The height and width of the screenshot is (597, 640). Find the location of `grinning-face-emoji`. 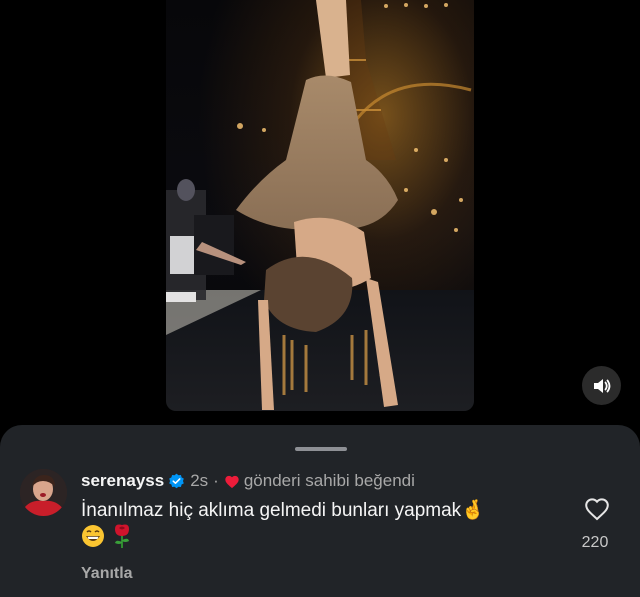

grinning-face-emoji is located at coordinates (93, 538).